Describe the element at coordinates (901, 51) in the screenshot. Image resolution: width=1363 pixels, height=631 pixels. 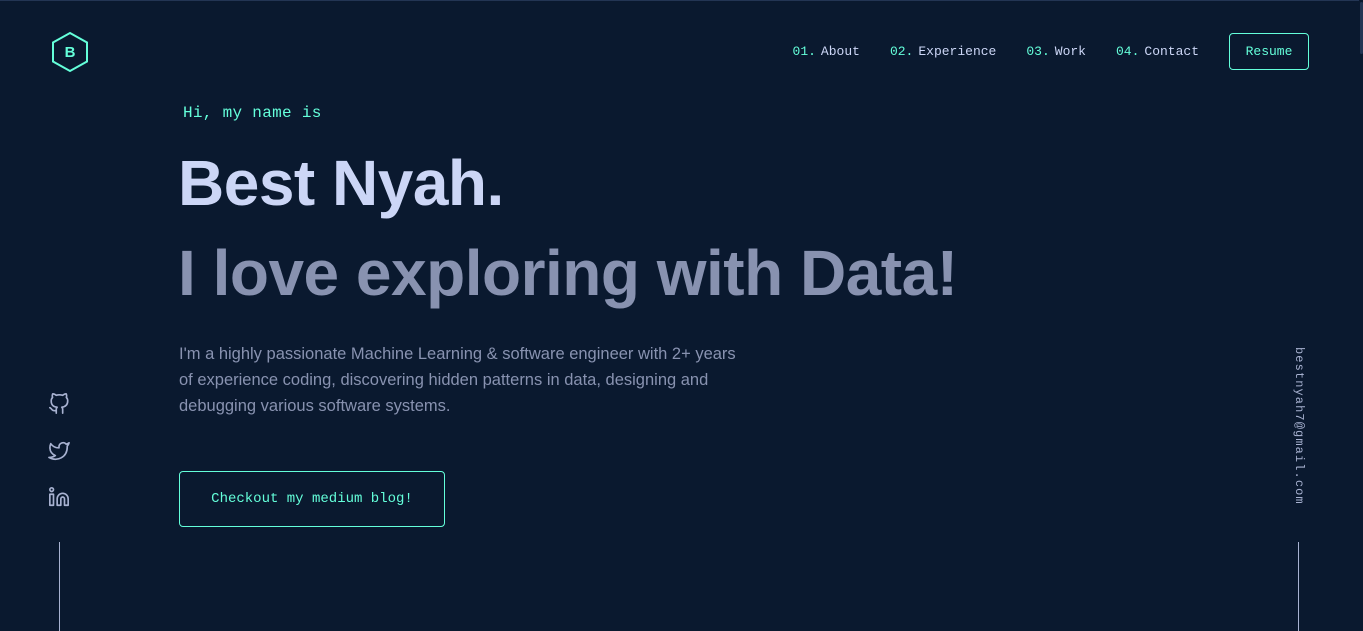
I see `nav-number: 02.` at that location.